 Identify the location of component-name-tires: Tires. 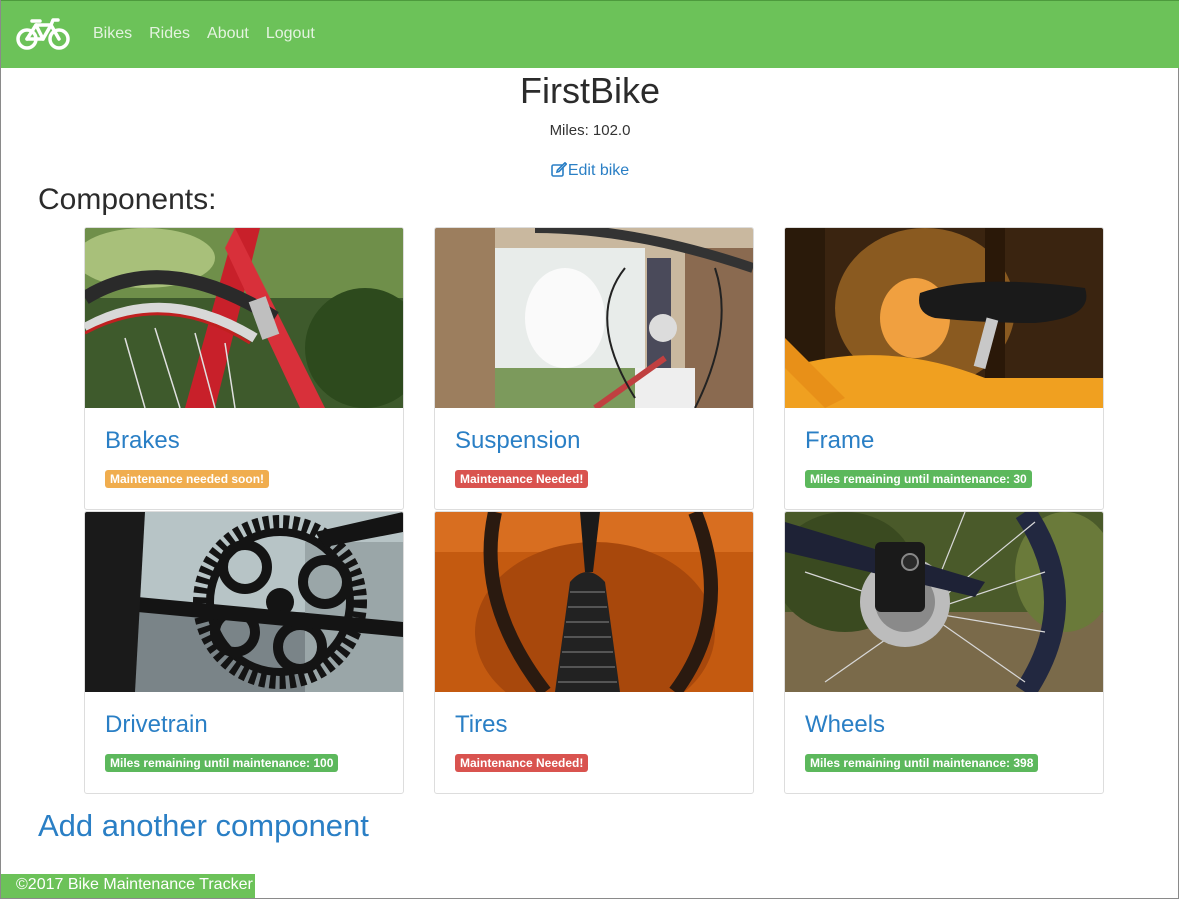
(481, 725).